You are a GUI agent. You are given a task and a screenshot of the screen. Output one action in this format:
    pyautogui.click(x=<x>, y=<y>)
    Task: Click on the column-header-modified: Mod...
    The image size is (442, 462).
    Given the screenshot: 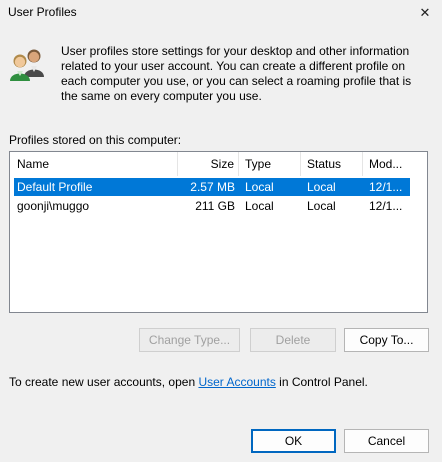 What is the action you would take?
    pyautogui.click(x=387, y=164)
    